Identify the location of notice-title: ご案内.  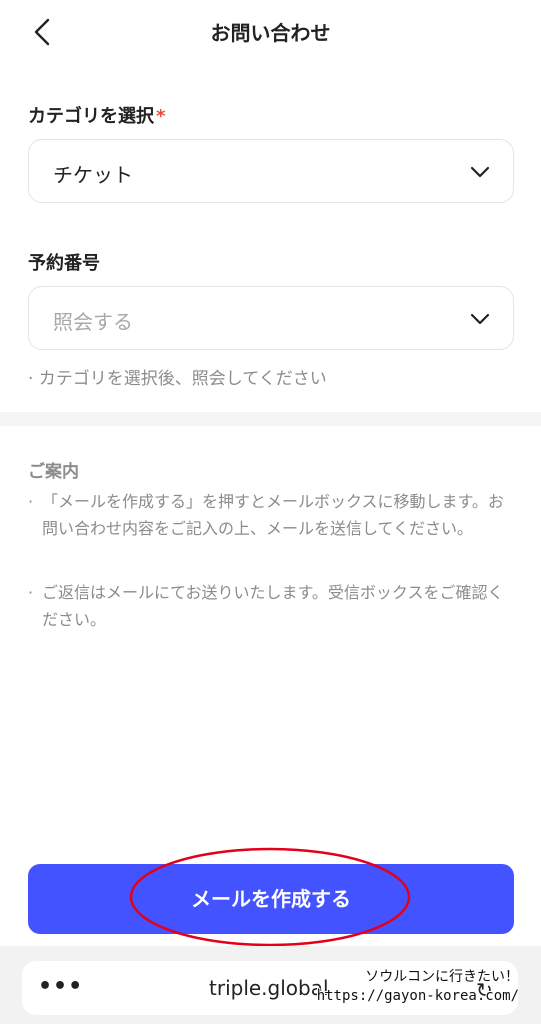
(53, 472).